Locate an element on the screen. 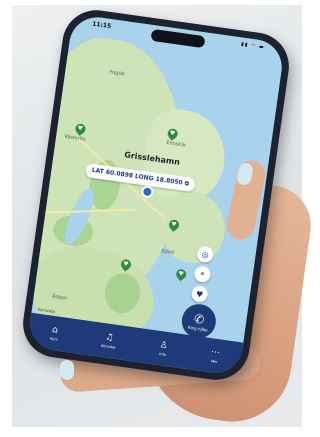 Image resolution: width=320 pixels, height=437 pixels. location-pin-icon: ⌖ is located at coordinates (202, 273).